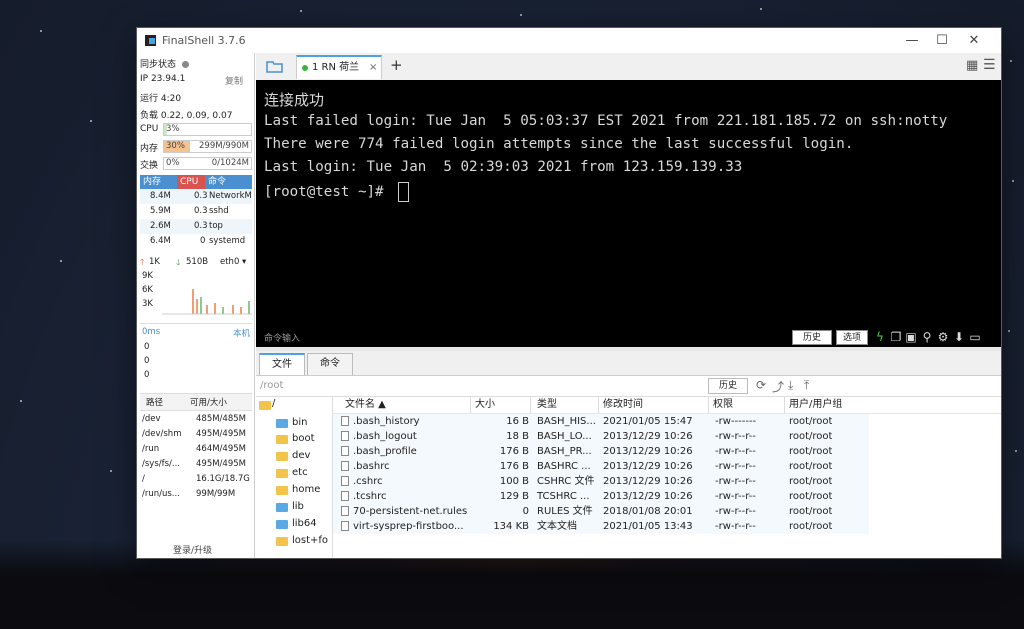  I want to click on file-permissions: -rw-------, so click(736, 421).